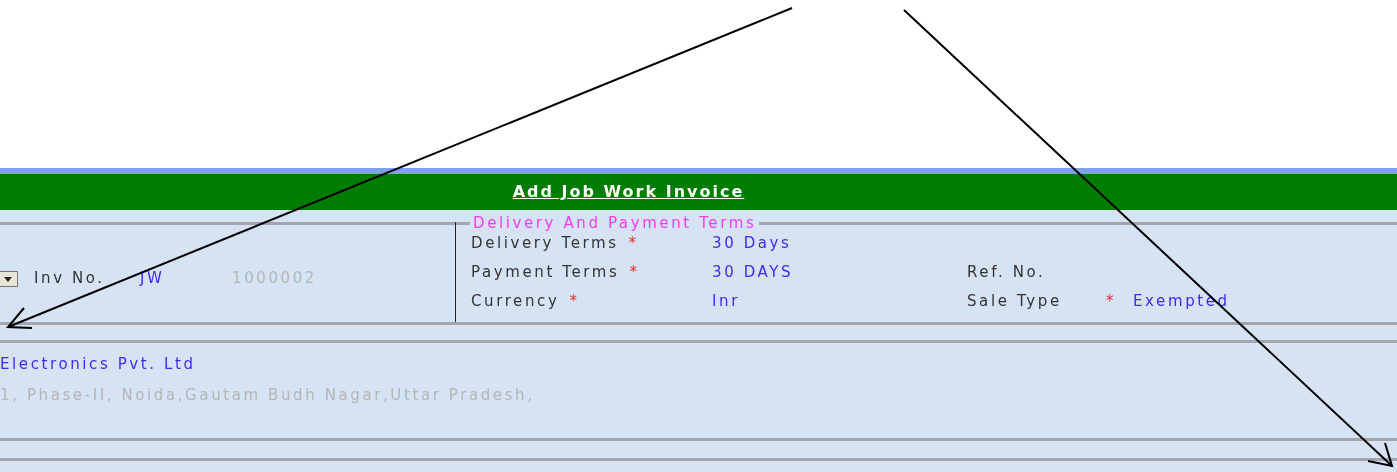 This screenshot has width=1397, height=472. What do you see at coordinates (153, 279) in the screenshot?
I see `invoice-prefix: JW` at bounding box center [153, 279].